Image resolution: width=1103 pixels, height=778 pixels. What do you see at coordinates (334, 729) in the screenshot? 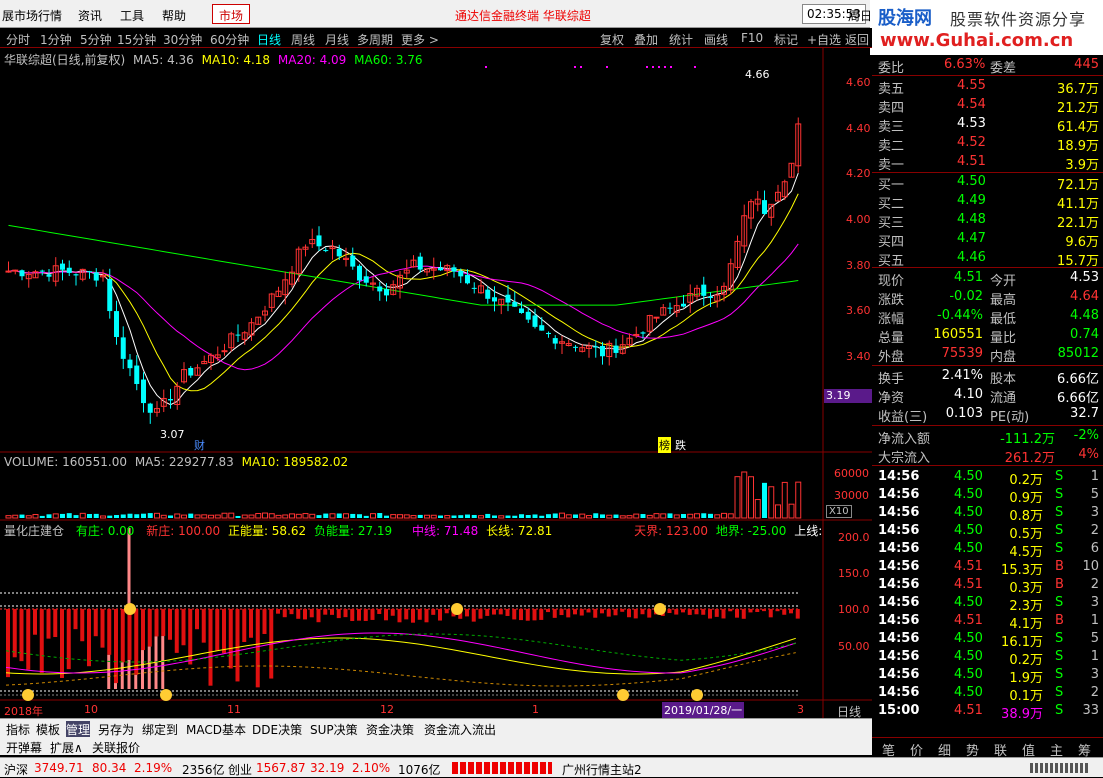
I see `tab-sup: SUP决策` at bounding box center [334, 729].